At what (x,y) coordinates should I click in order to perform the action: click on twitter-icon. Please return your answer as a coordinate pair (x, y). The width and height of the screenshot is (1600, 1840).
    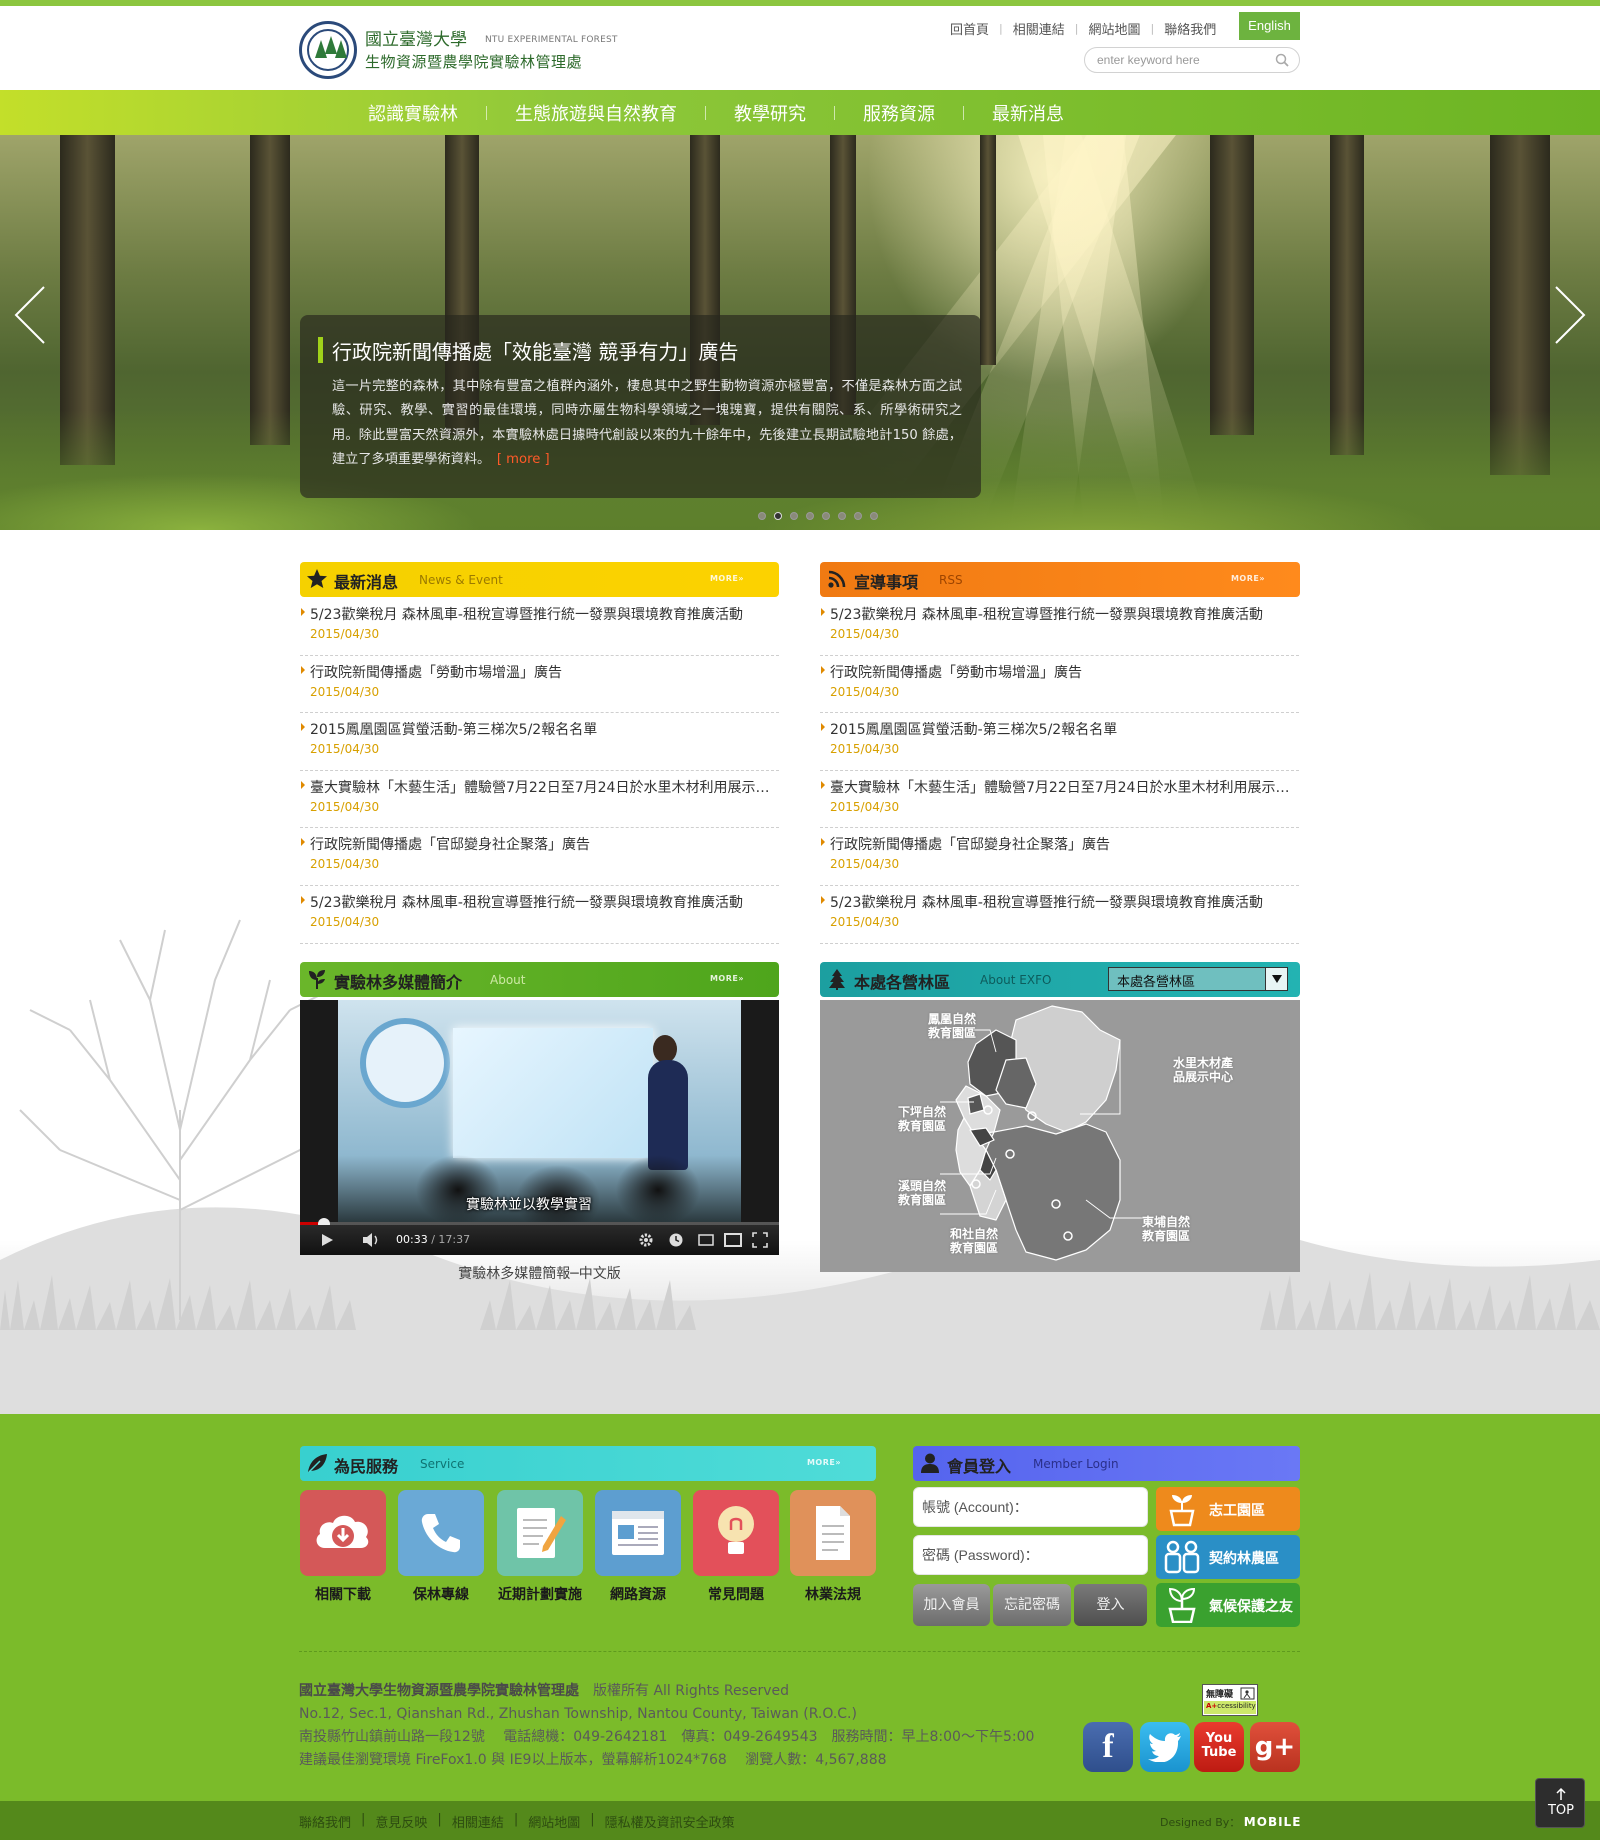
    Looking at the image, I should click on (1165, 1747).